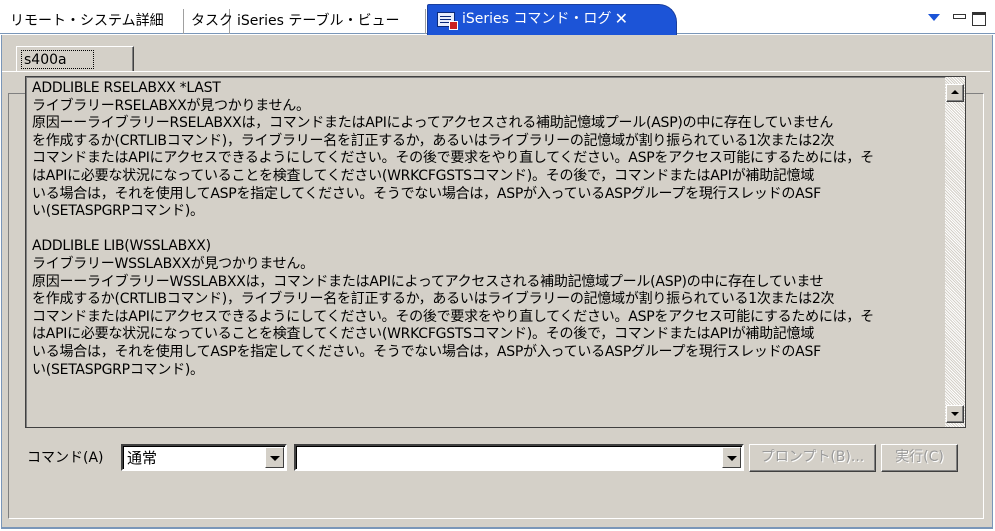 The height and width of the screenshot is (531, 995). I want to click on tab-divider, so click(496, 71).